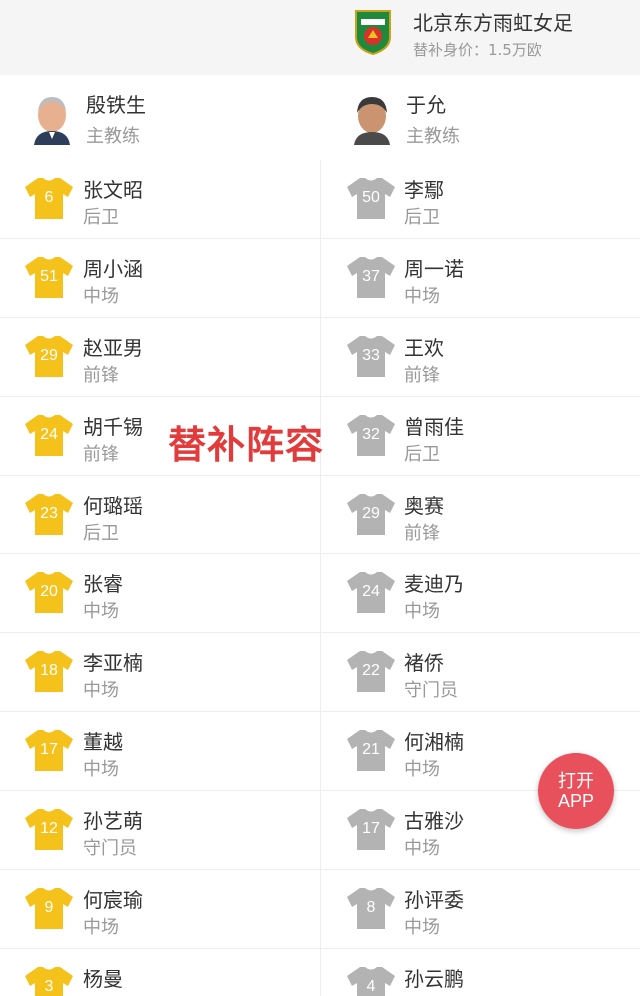 This screenshot has height=996, width=640. What do you see at coordinates (480, 909) in the screenshot?
I see `away-player: 8 孙评委 中场` at bounding box center [480, 909].